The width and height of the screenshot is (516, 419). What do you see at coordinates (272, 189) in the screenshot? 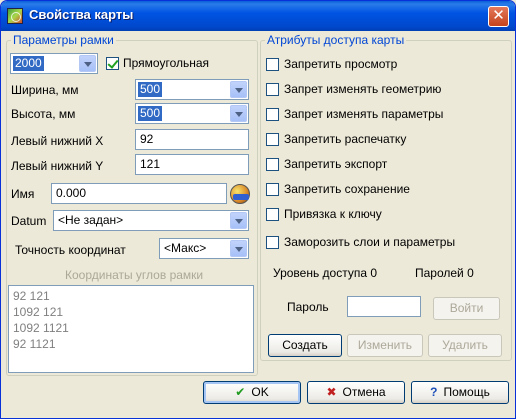
I see `checkbox-no-save` at bounding box center [272, 189].